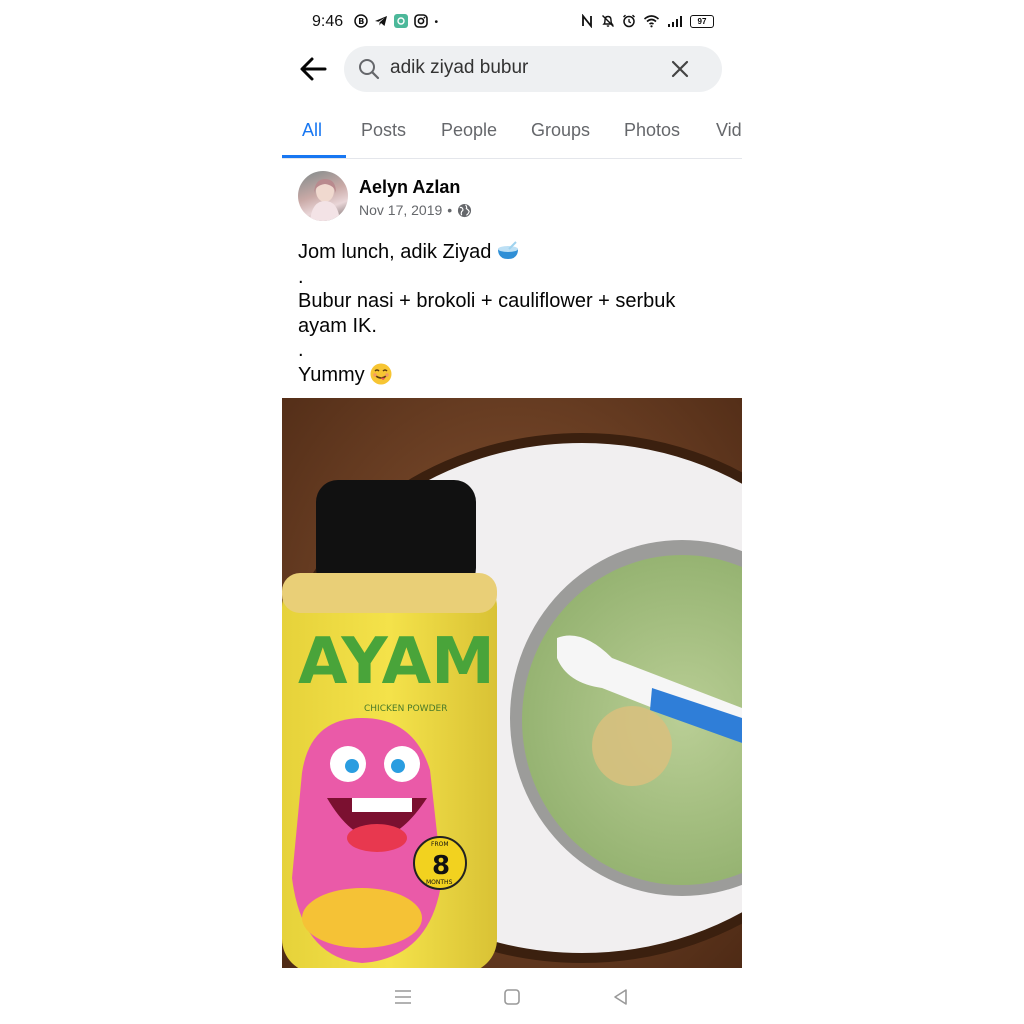  Describe the element at coordinates (651, 21) in the screenshot. I see `wifi-icon` at that location.